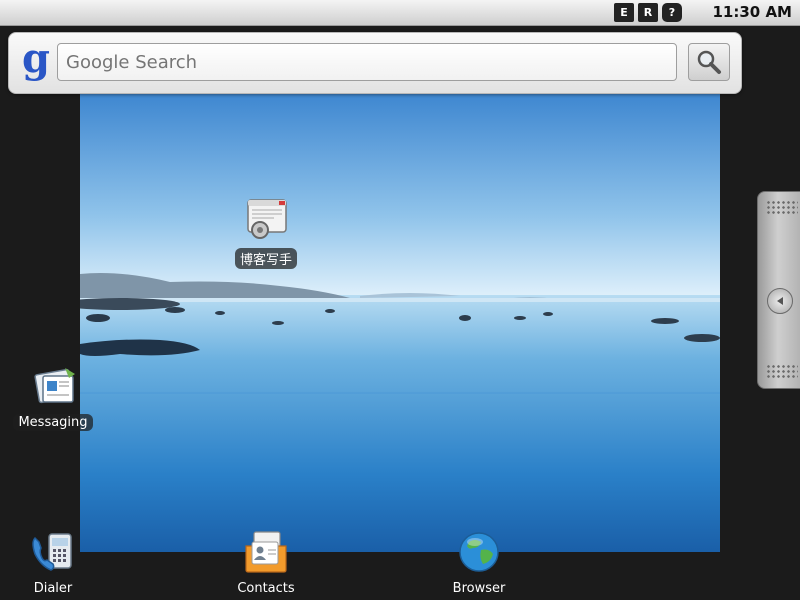 The height and width of the screenshot is (600, 800). What do you see at coordinates (624, 12) in the screenshot?
I see `edge-data-icon: E` at bounding box center [624, 12].